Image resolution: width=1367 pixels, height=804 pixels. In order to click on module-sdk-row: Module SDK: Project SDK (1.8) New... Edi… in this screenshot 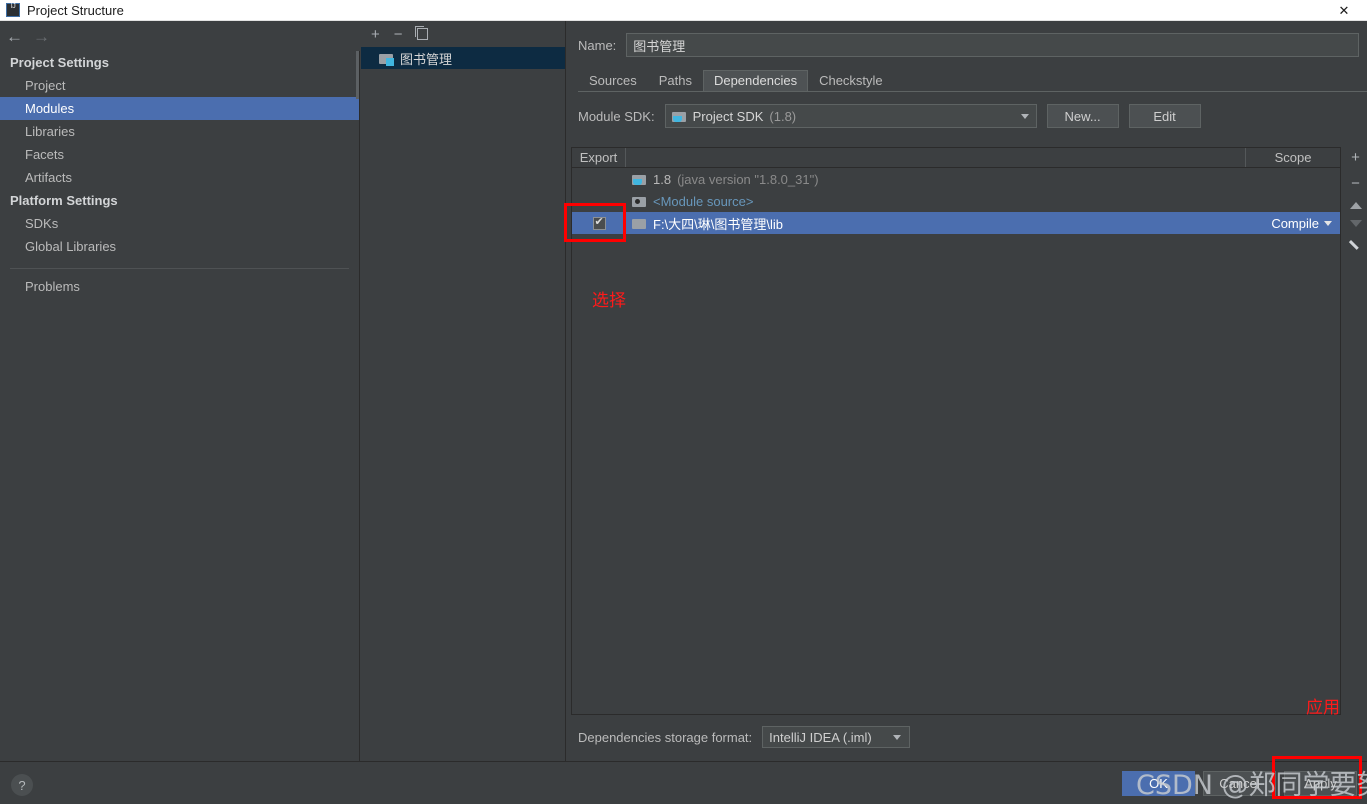, I will do `click(967, 110)`.